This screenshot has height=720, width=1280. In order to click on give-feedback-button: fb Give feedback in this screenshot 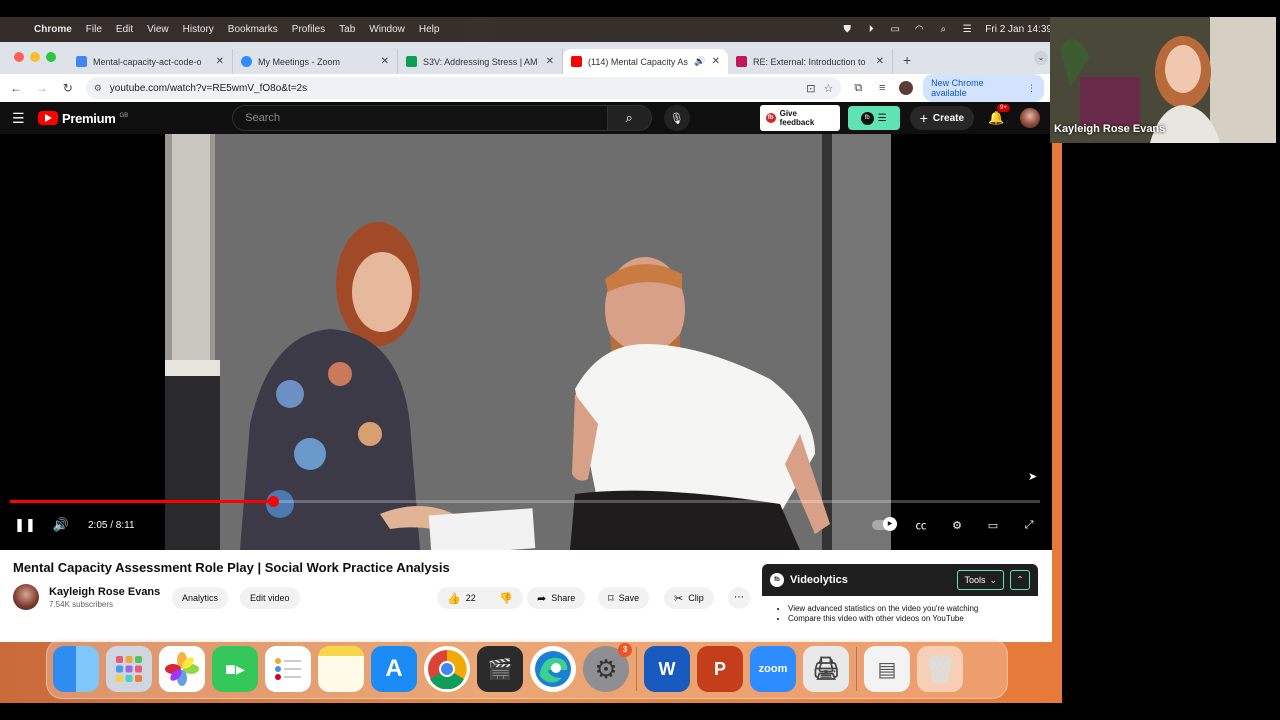, I will do `click(799, 118)`.